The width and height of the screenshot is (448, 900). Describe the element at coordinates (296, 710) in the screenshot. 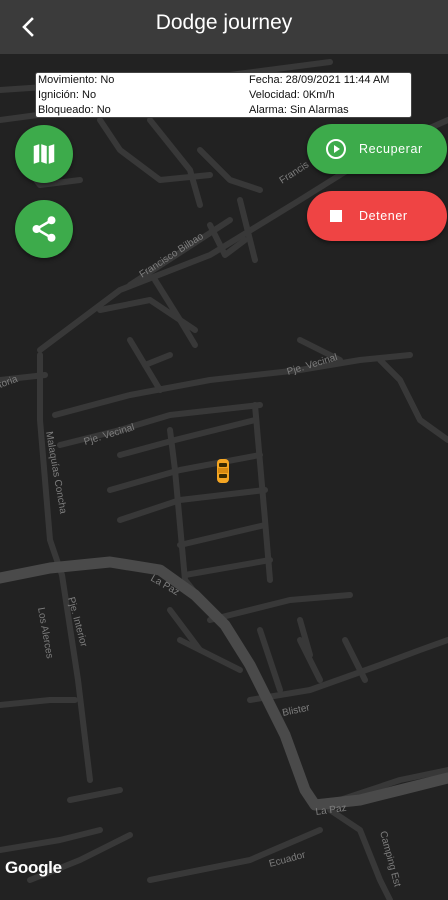

I see `svg-text: Blister` at that location.